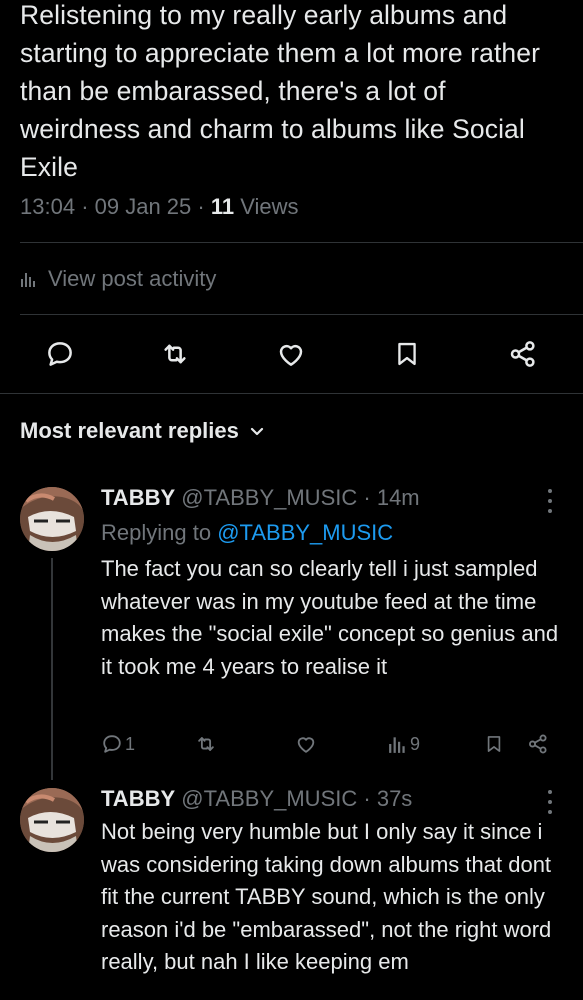 Image resolution: width=583 pixels, height=1000 pixels. Describe the element at coordinates (415, 743) in the screenshot. I see `view-count: 9` at that location.